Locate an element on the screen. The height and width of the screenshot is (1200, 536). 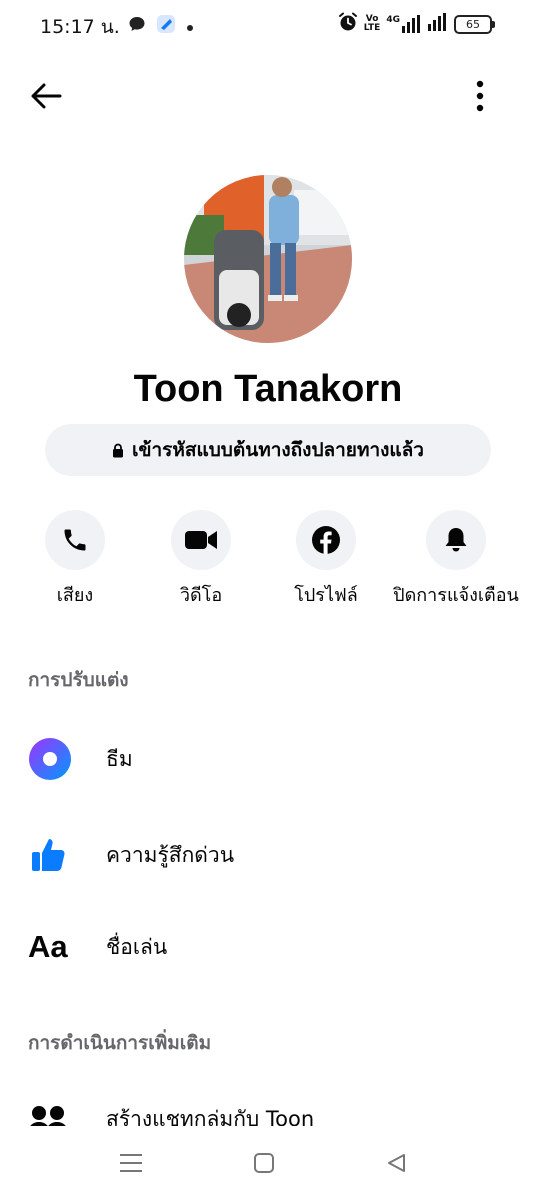
mute-notifications-button is located at coordinates (456, 540).